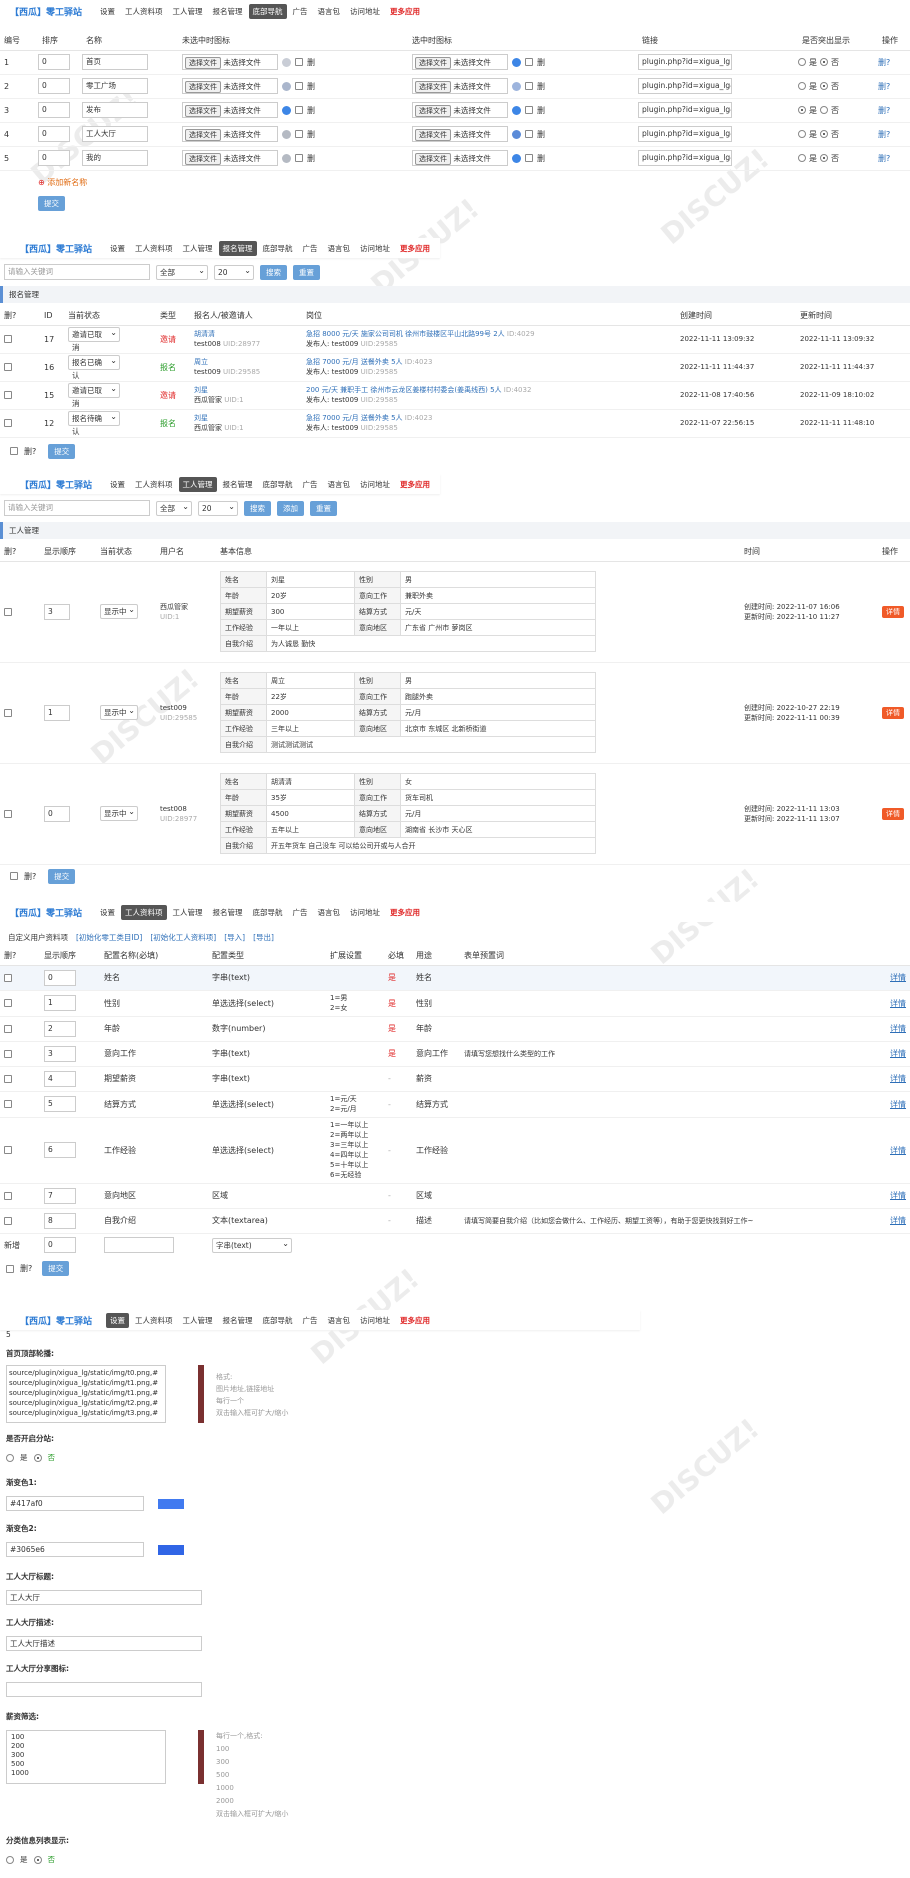 This screenshot has height=1878, width=910. Describe the element at coordinates (188, 912) in the screenshot. I see `tab-worker-manage: 工人管理` at that location.